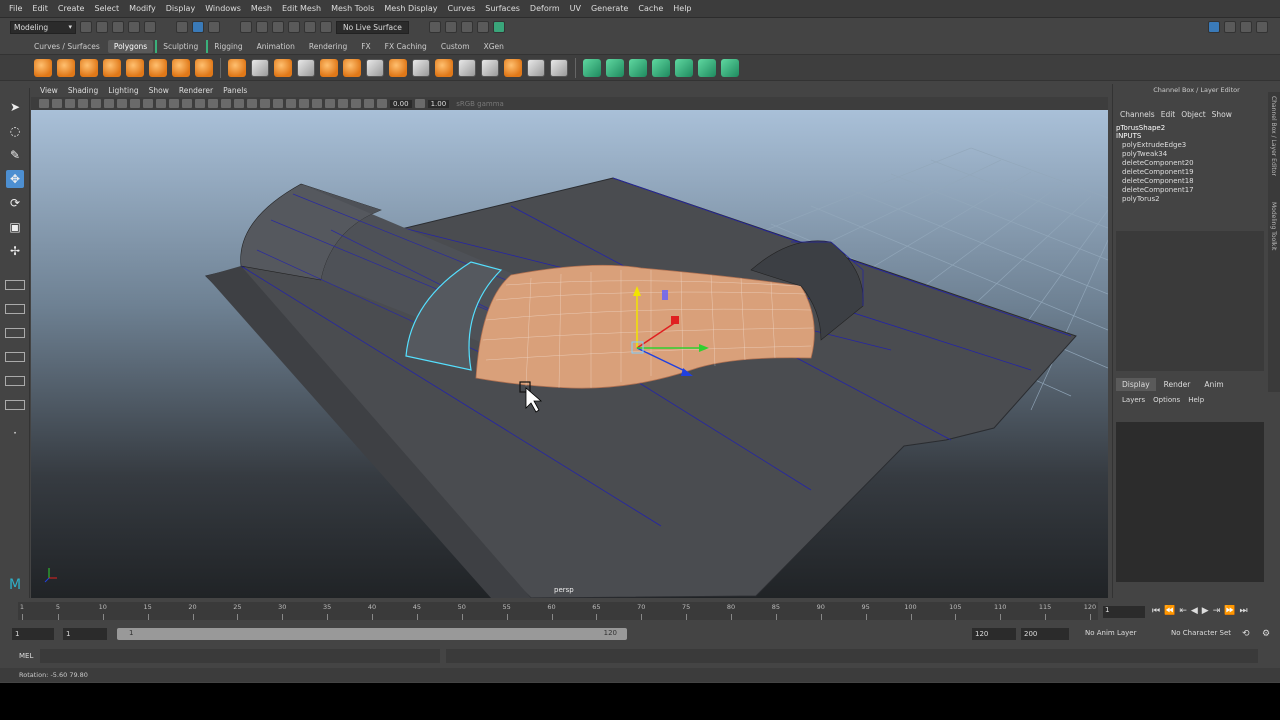 This screenshot has width=1280, height=720. I want to click on gamma-field: 1.00, so click(438, 103).